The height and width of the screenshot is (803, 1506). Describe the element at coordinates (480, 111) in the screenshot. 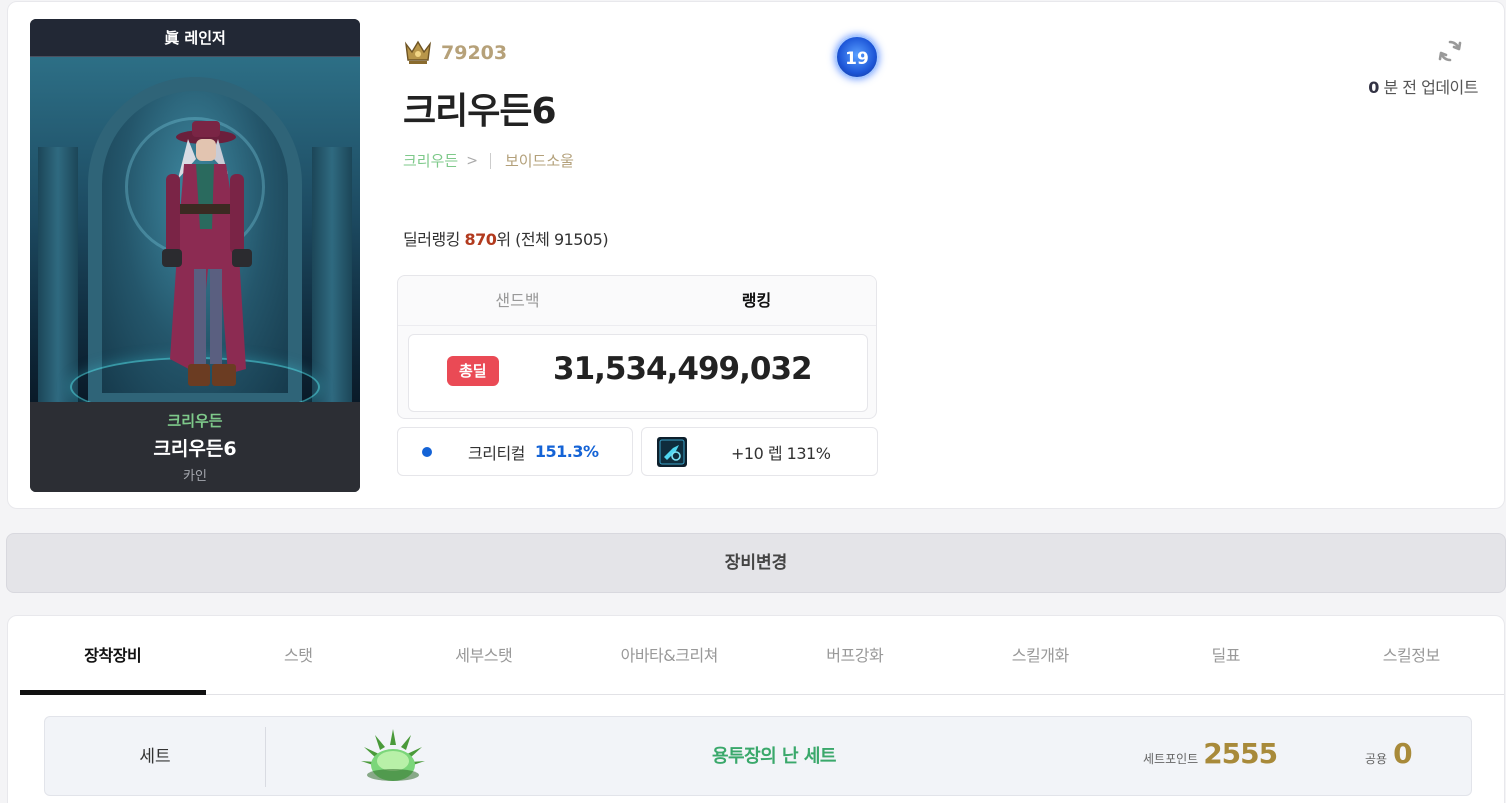

I see `character-name: 크리우든6` at that location.